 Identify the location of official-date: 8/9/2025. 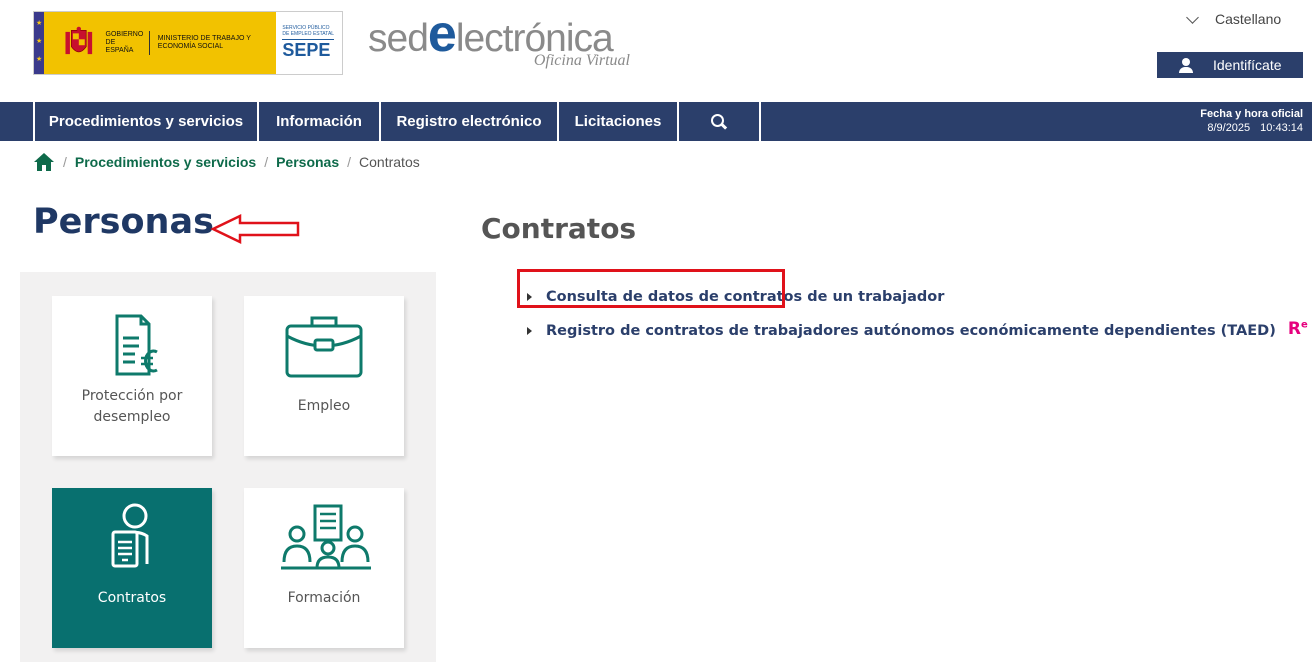
(1229, 128).